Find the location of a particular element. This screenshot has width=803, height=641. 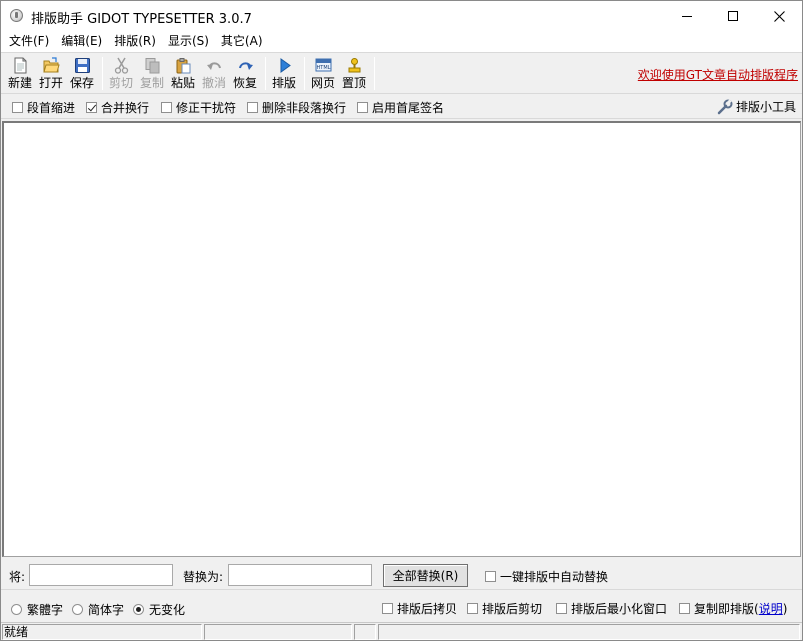

radio-label: 繁體字 is located at coordinates (45, 610).